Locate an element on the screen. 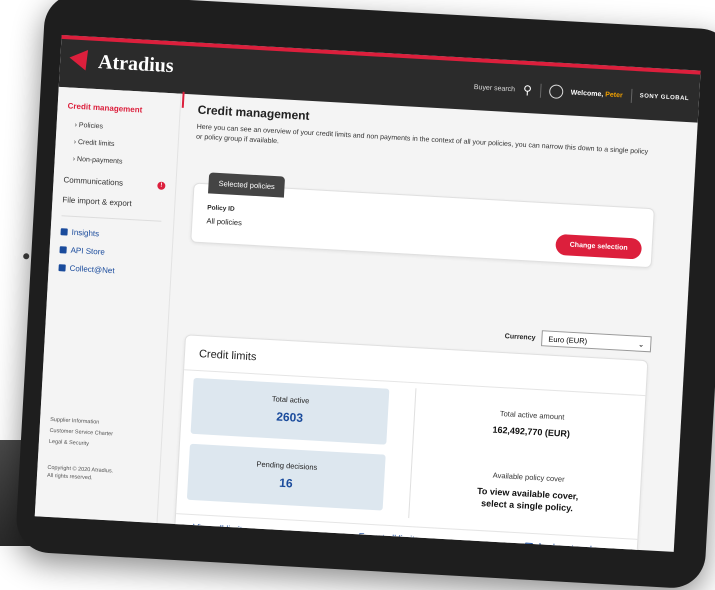 Image resolution: width=715 pixels, height=590 pixels. credit-limits-title: Credit limits is located at coordinates (227, 356).